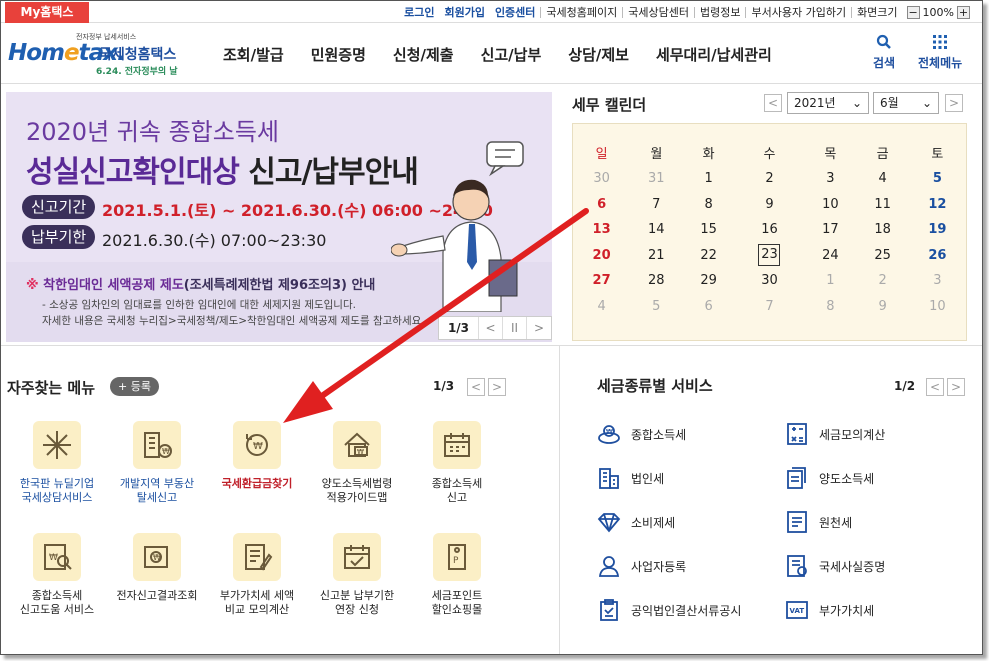 Image resolution: width=989 pixels, height=661 pixels. Describe the element at coordinates (963, 12) in the screenshot. I see `zoom-in-button: +` at that location.